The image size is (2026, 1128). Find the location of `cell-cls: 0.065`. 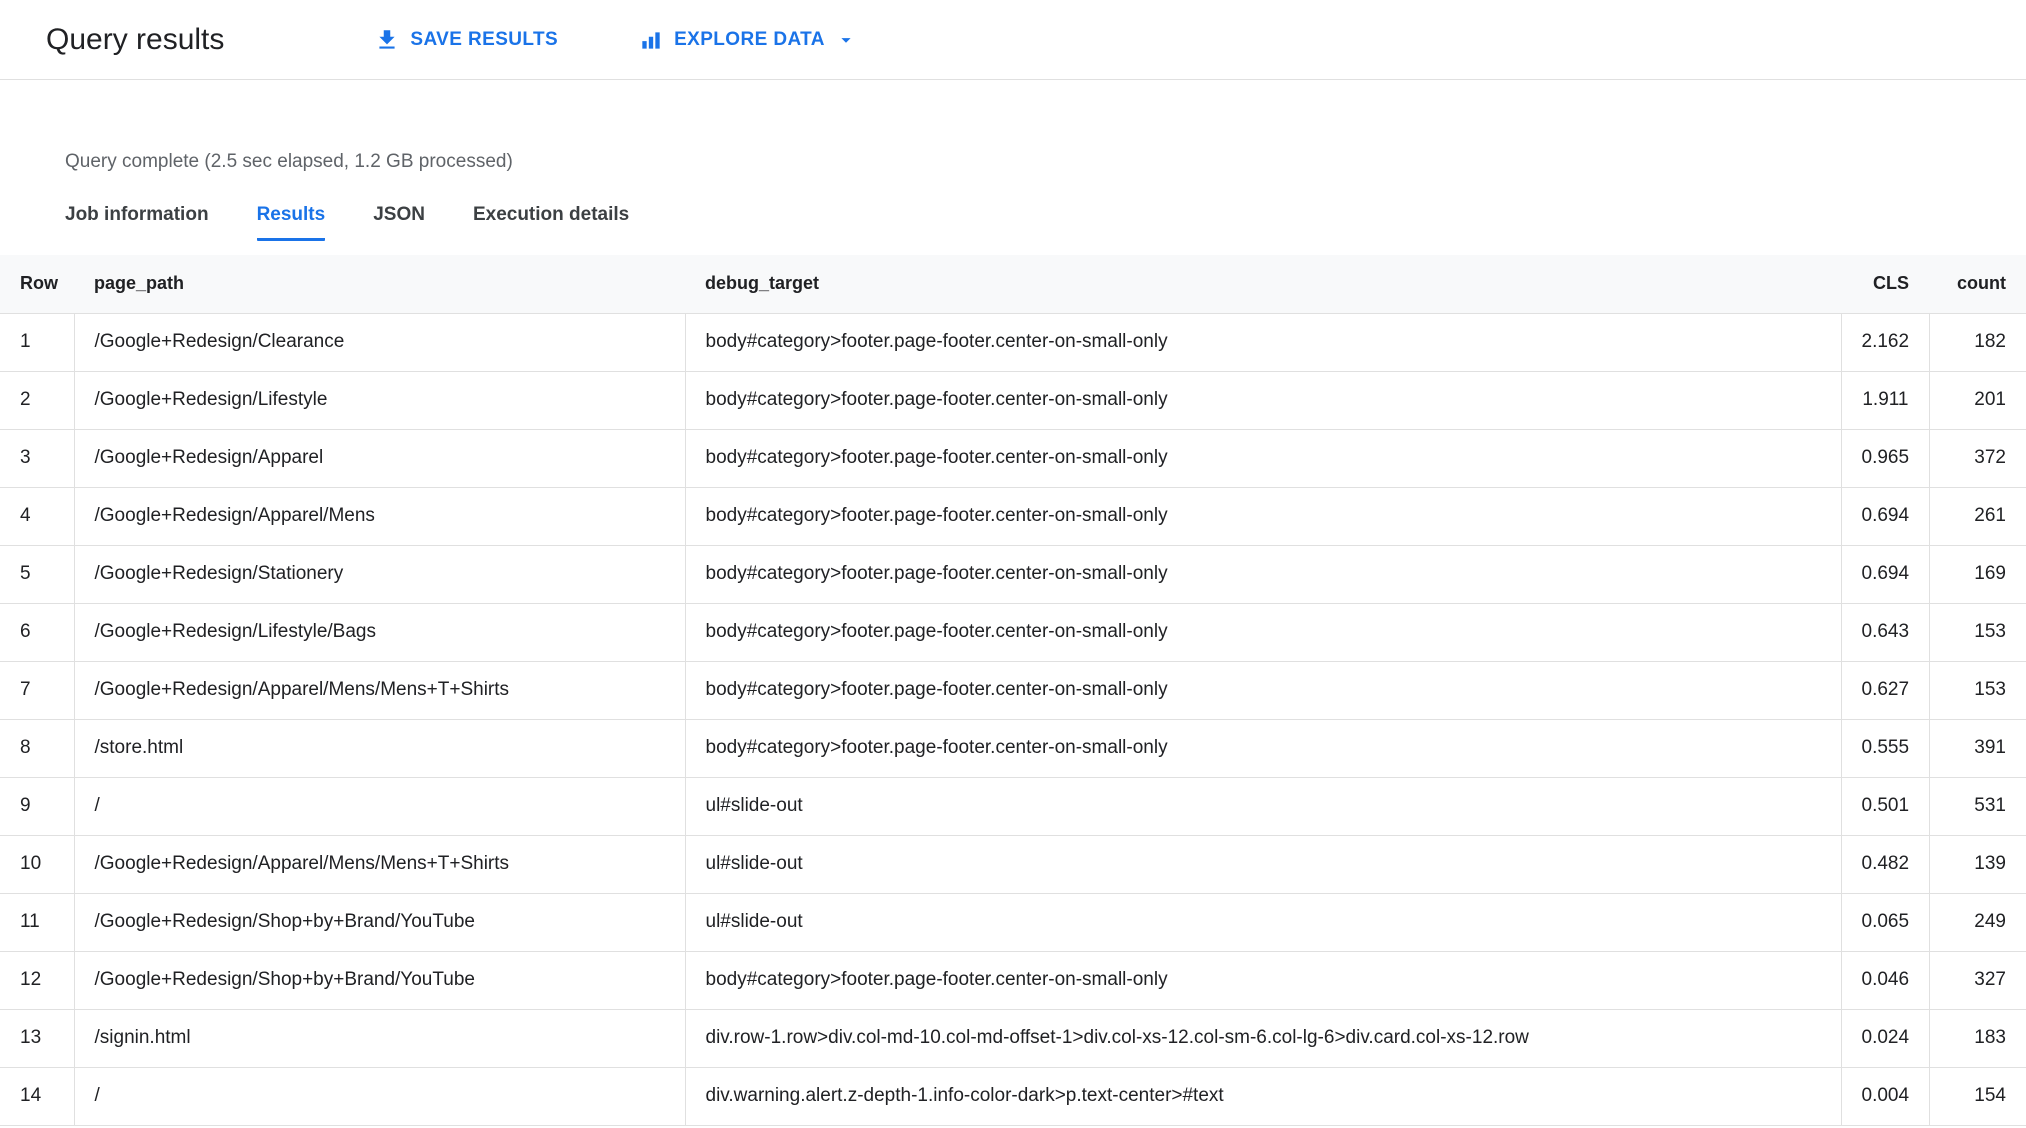

cell-cls: 0.065 is located at coordinates (1885, 922).